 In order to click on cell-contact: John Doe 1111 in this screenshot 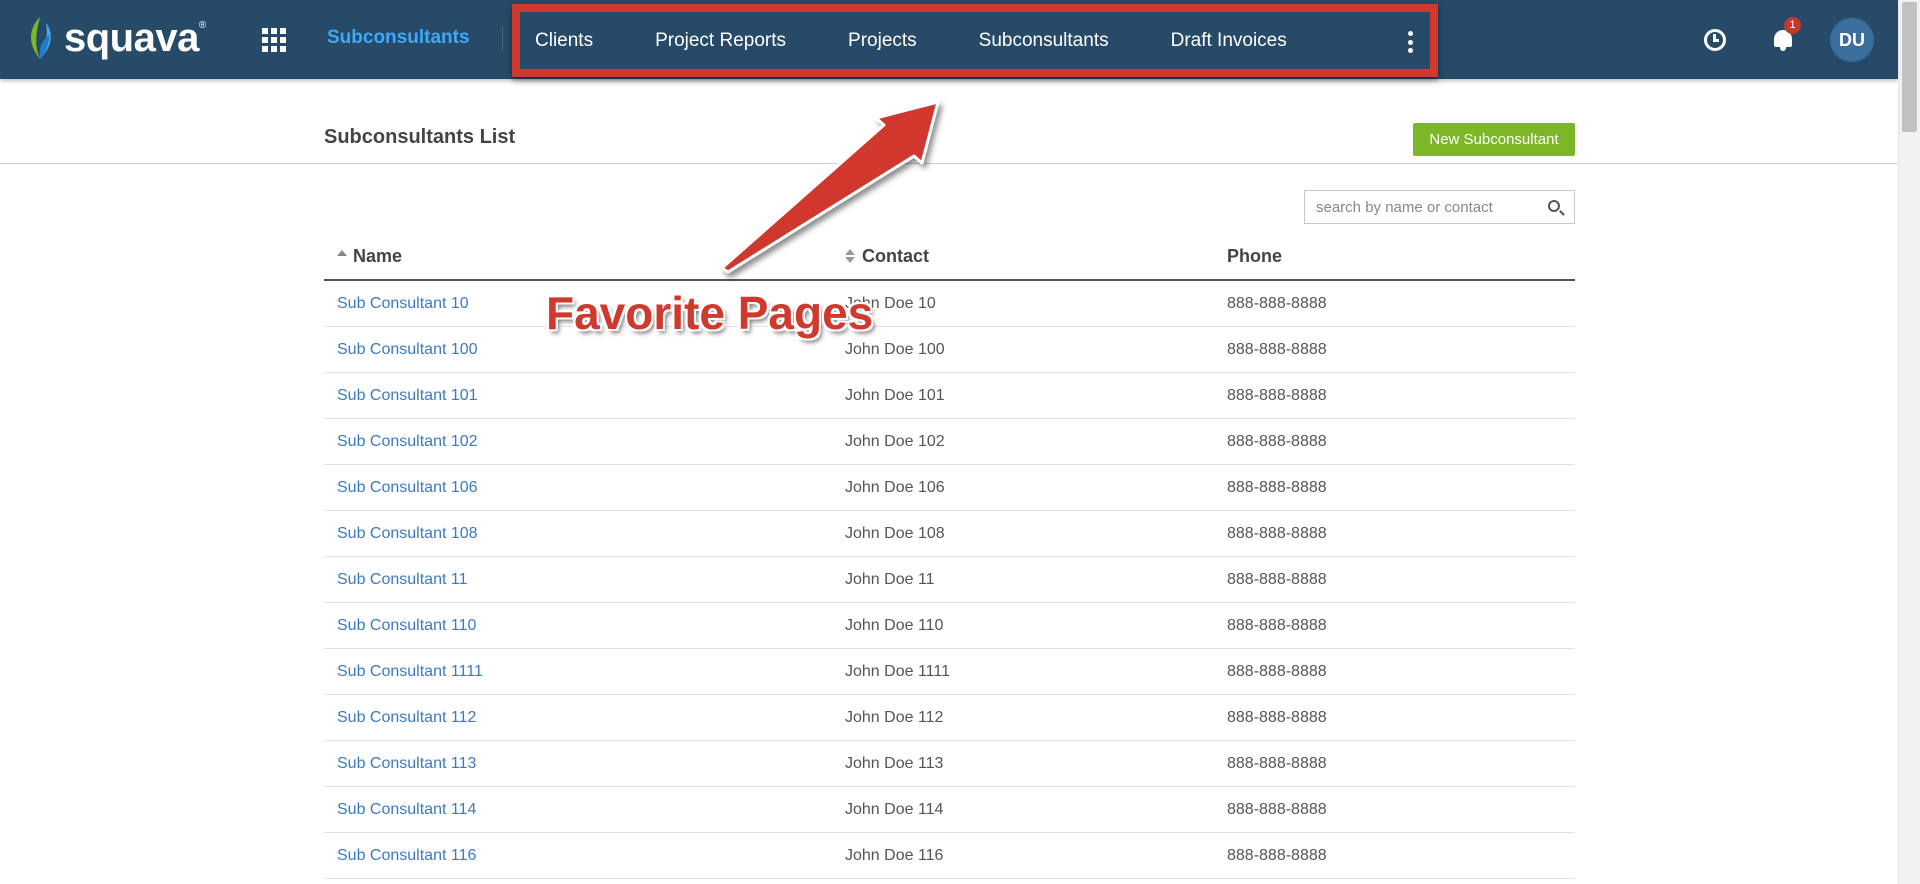, I will do `click(897, 671)`.